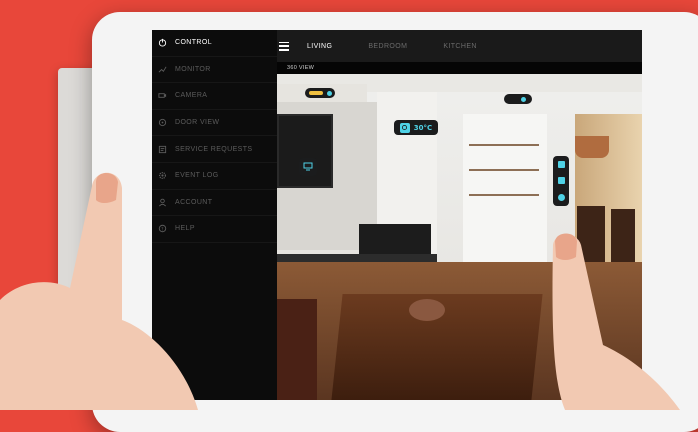 The image size is (698, 432). What do you see at coordinates (194, 43) in the screenshot?
I see `sidebar-item-label: CONTROL` at bounding box center [194, 43].